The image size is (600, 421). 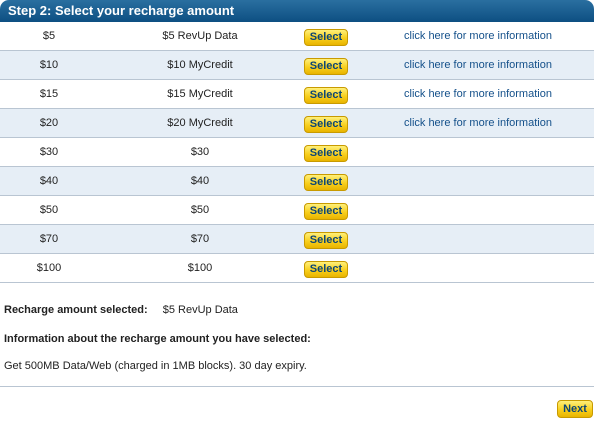 What do you see at coordinates (200, 123) in the screenshot?
I see `description-cell: $20 MyCredit` at bounding box center [200, 123].